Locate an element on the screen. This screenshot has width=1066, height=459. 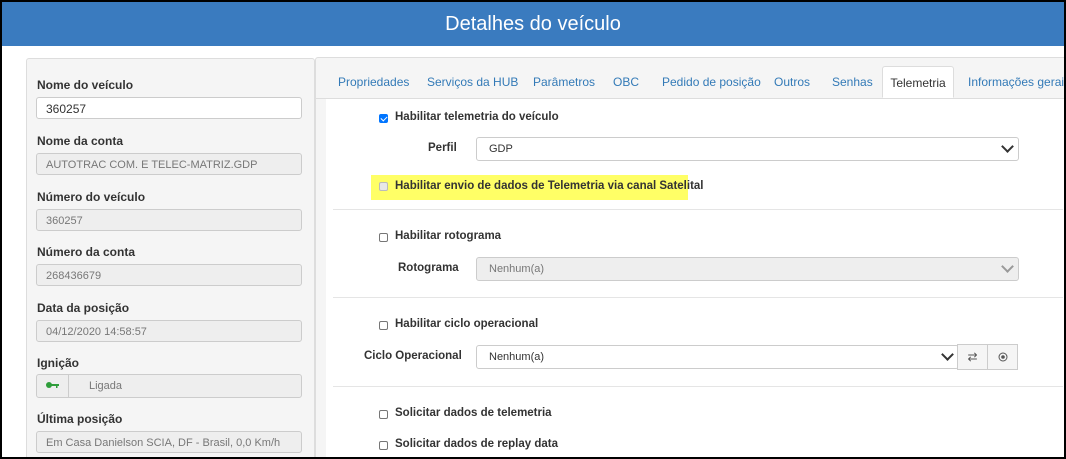
tab-telemetria: Telemetria is located at coordinates (918, 82).